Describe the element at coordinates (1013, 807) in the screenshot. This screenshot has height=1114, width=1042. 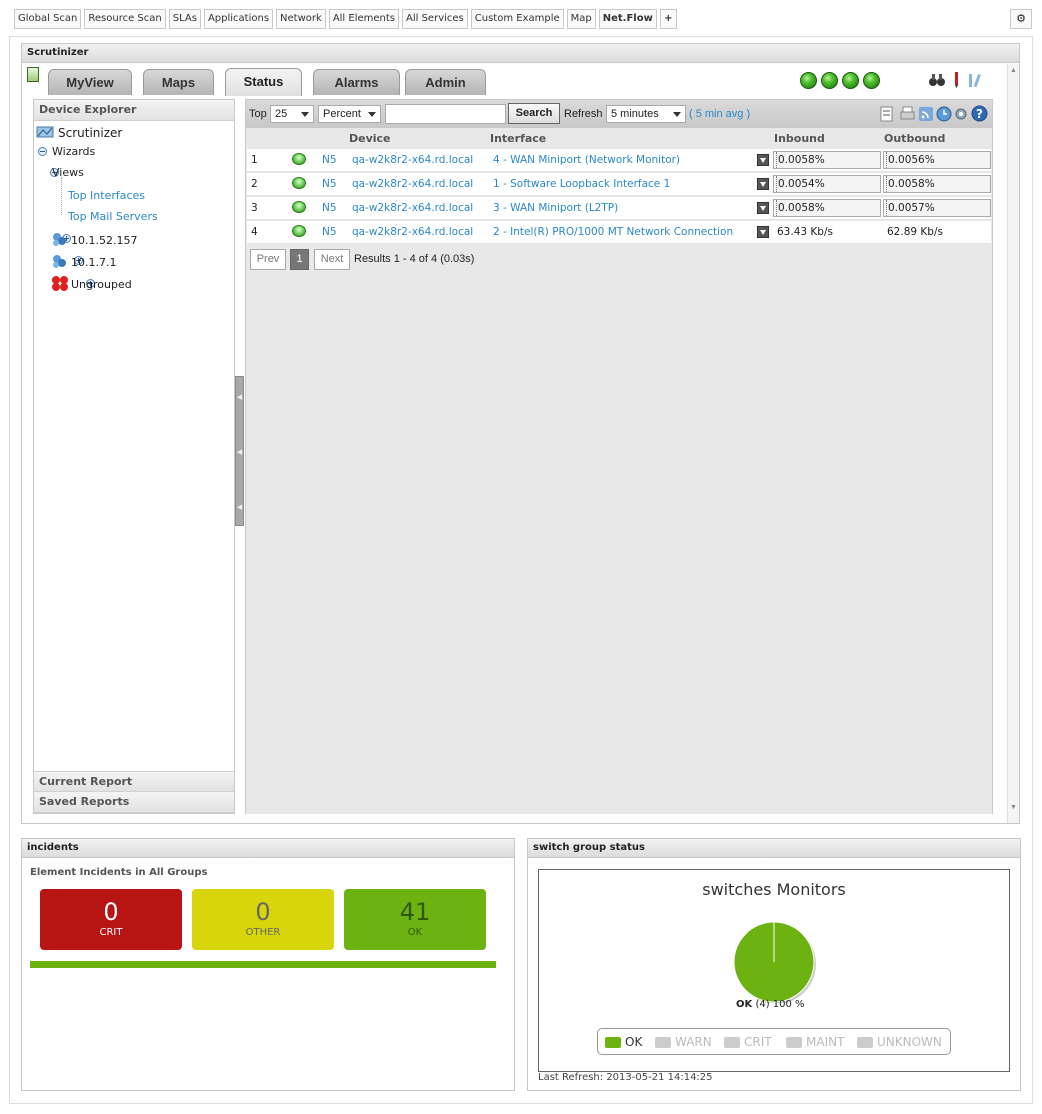
I see `scroll-down-icon: ▼` at that location.